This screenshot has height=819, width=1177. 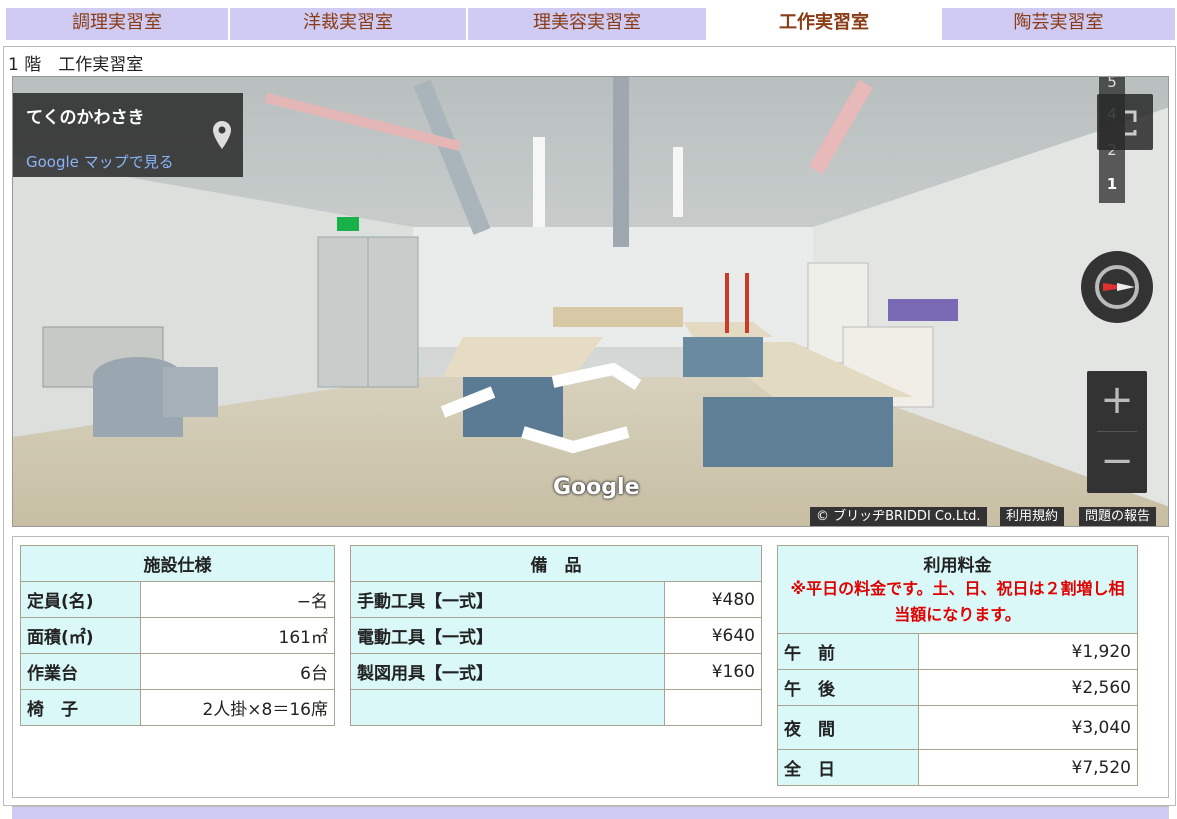 I want to click on fee-amount: ¥2,560, so click(x=1028, y=687).